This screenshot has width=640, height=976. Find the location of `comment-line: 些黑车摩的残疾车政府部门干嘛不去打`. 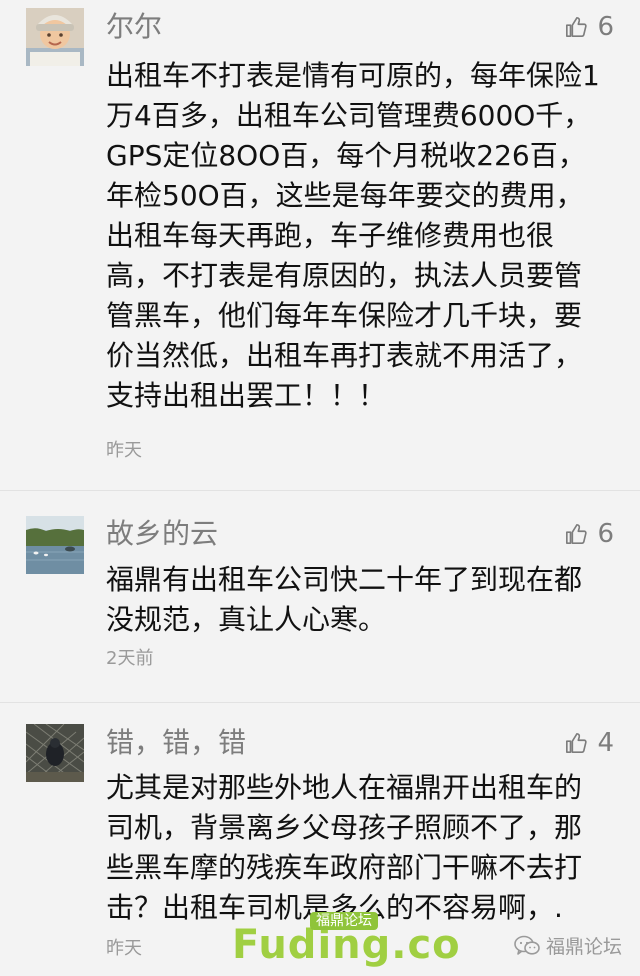

comment-line: 些黑车摩的残疾车政府部门干嘛不去打 is located at coordinates (344, 867).